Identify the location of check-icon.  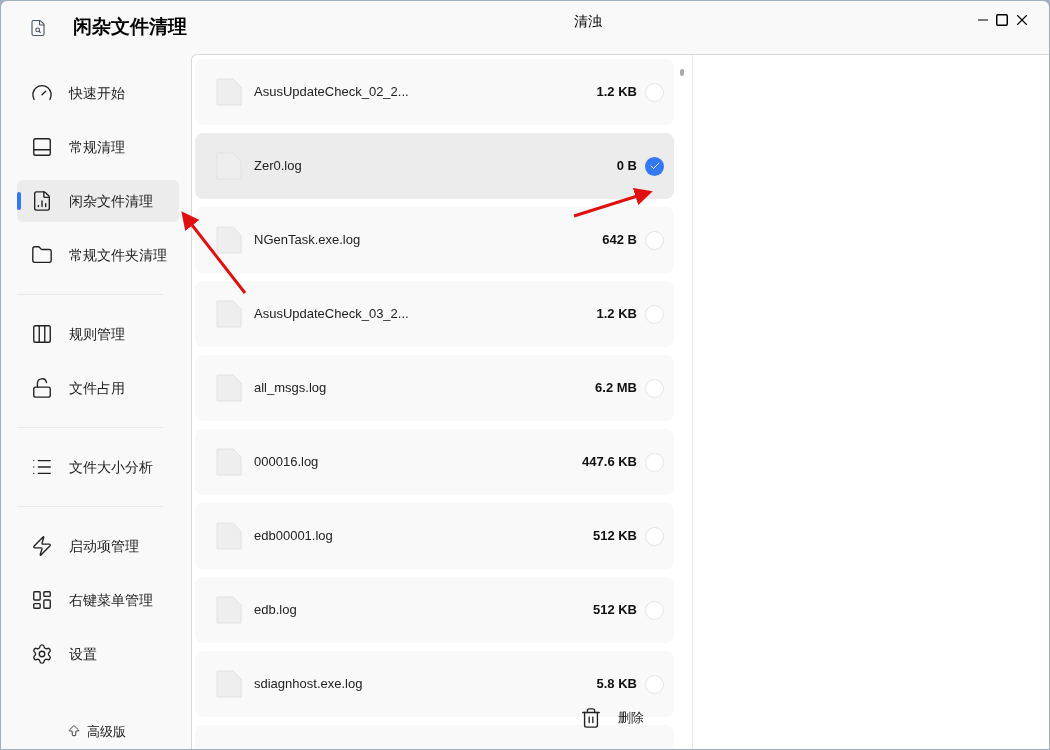
(654, 166).